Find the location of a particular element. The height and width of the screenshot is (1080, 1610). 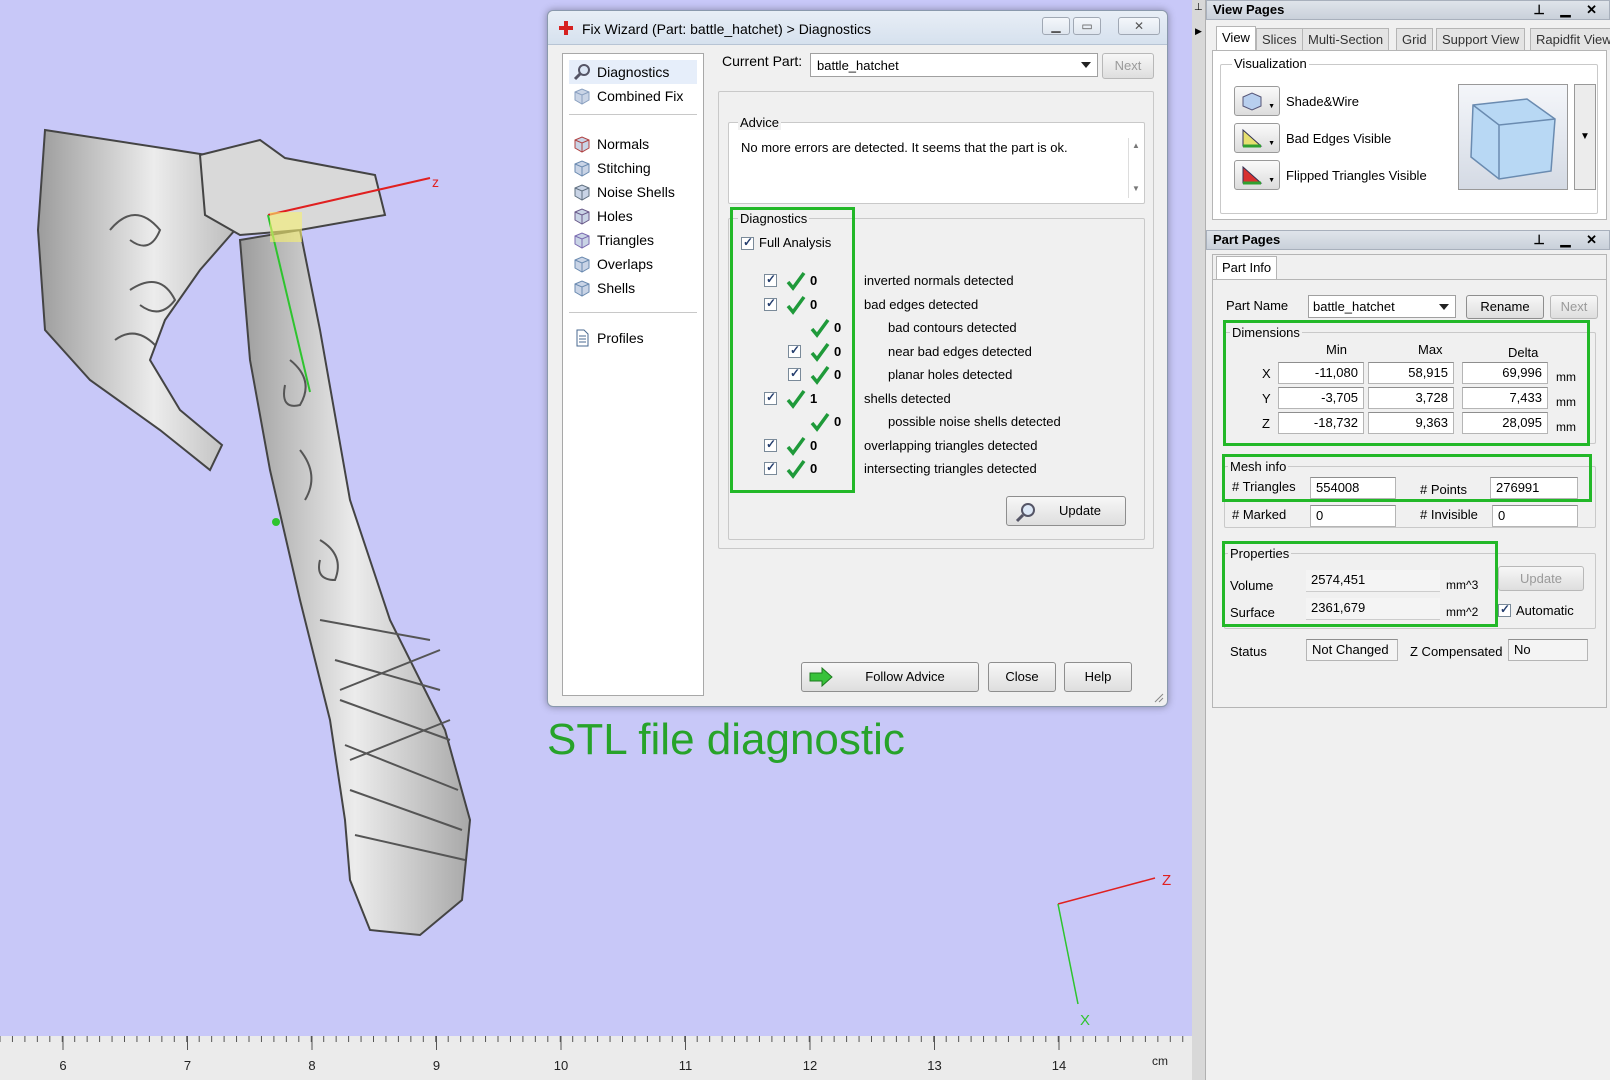

bad-edges-button: ▼ is located at coordinates (1257, 138).